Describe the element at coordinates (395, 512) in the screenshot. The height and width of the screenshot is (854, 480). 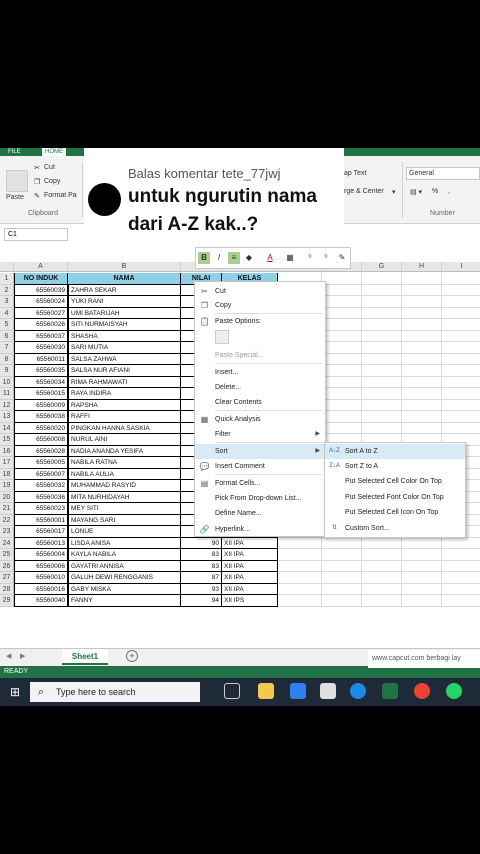
I see `submenu-item-put-selected-cell-icon-on-top: Put Selected Cell Icon On Top` at that location.